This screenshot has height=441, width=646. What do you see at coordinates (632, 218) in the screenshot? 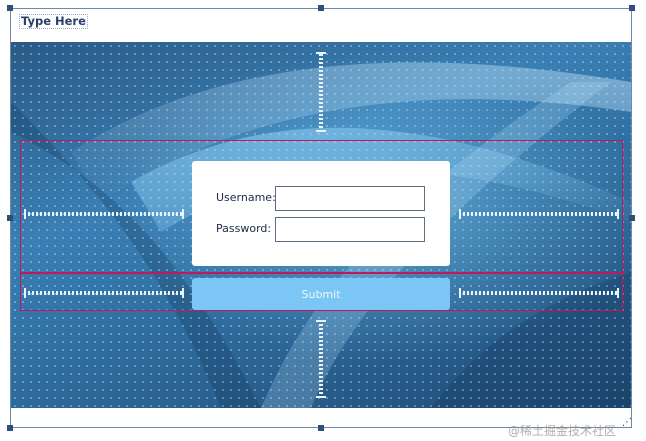
I see `resize-handle-middle-right` at bounding box center [632, 218].